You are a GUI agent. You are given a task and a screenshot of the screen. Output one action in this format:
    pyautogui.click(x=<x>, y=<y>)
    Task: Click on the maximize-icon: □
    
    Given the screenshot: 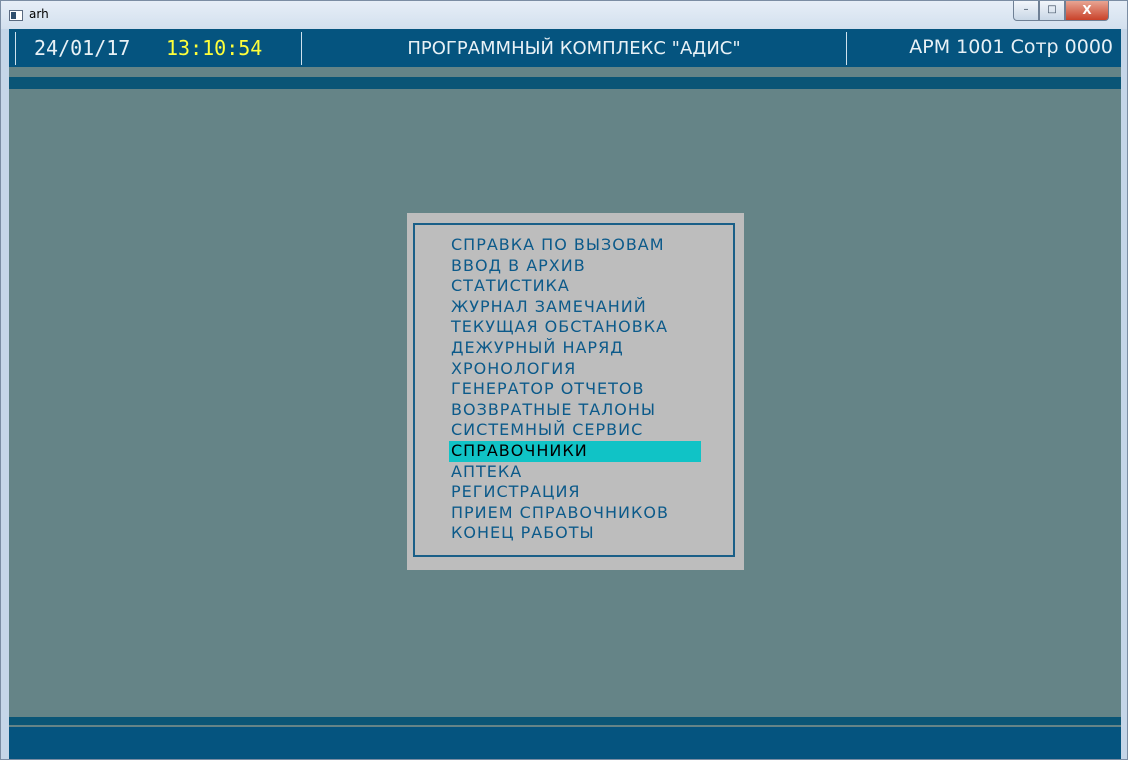 What is the action you would take?
    pyautogui.click(x=1052, y=9)
    